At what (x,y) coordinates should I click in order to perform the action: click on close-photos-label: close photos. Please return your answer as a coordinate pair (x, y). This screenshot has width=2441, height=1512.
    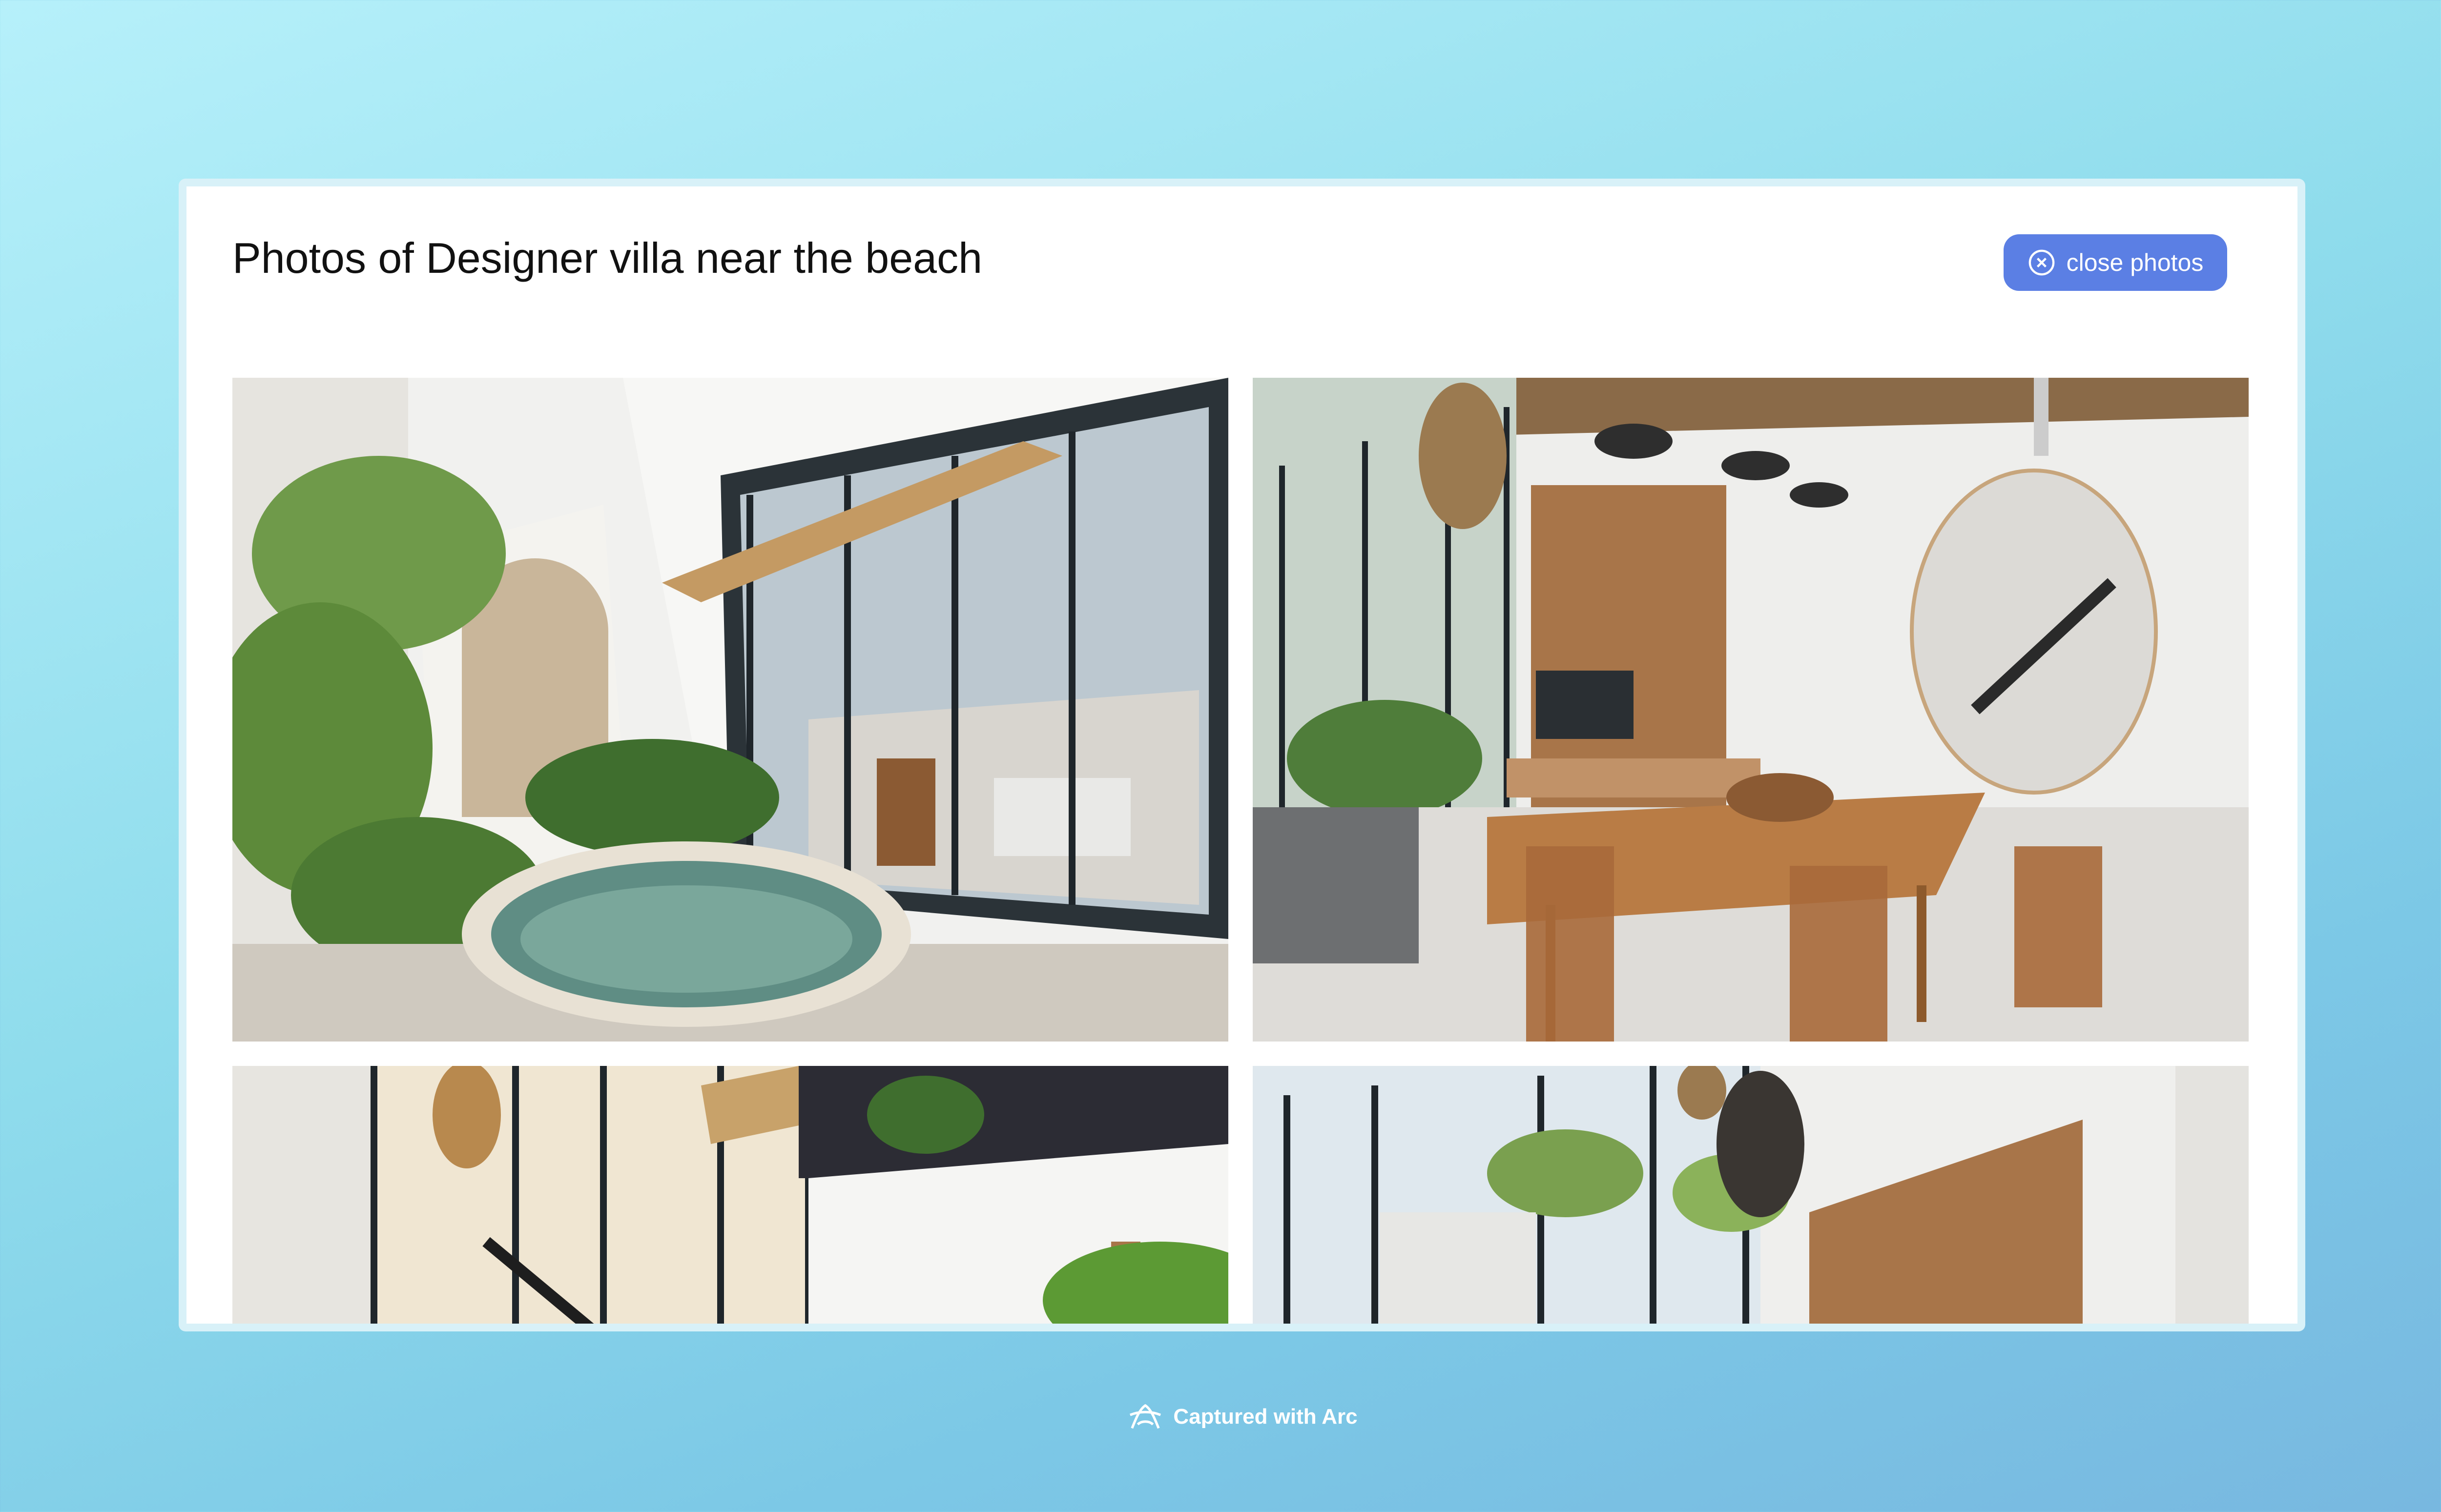
    Looking at the image, I should click on (2135, 262).